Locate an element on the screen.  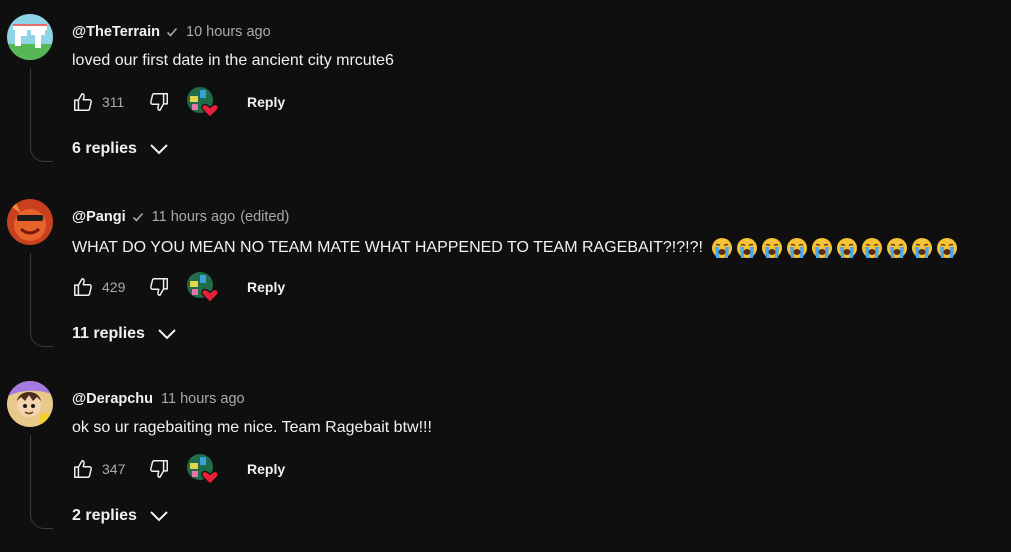
replies-count-label: 6 replies is located at coordinates (104, 148).